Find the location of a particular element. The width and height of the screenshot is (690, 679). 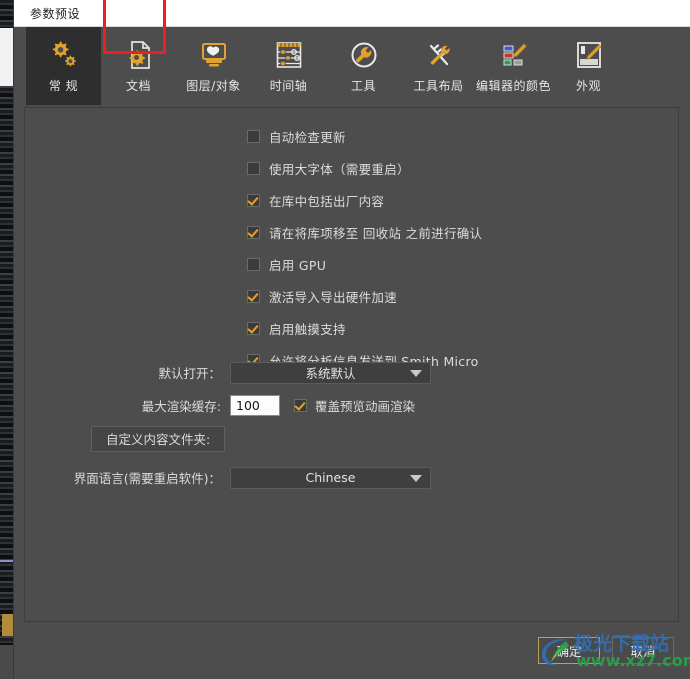

checkbox-label: 自动检查更新 is located at coordinates (307, 137).